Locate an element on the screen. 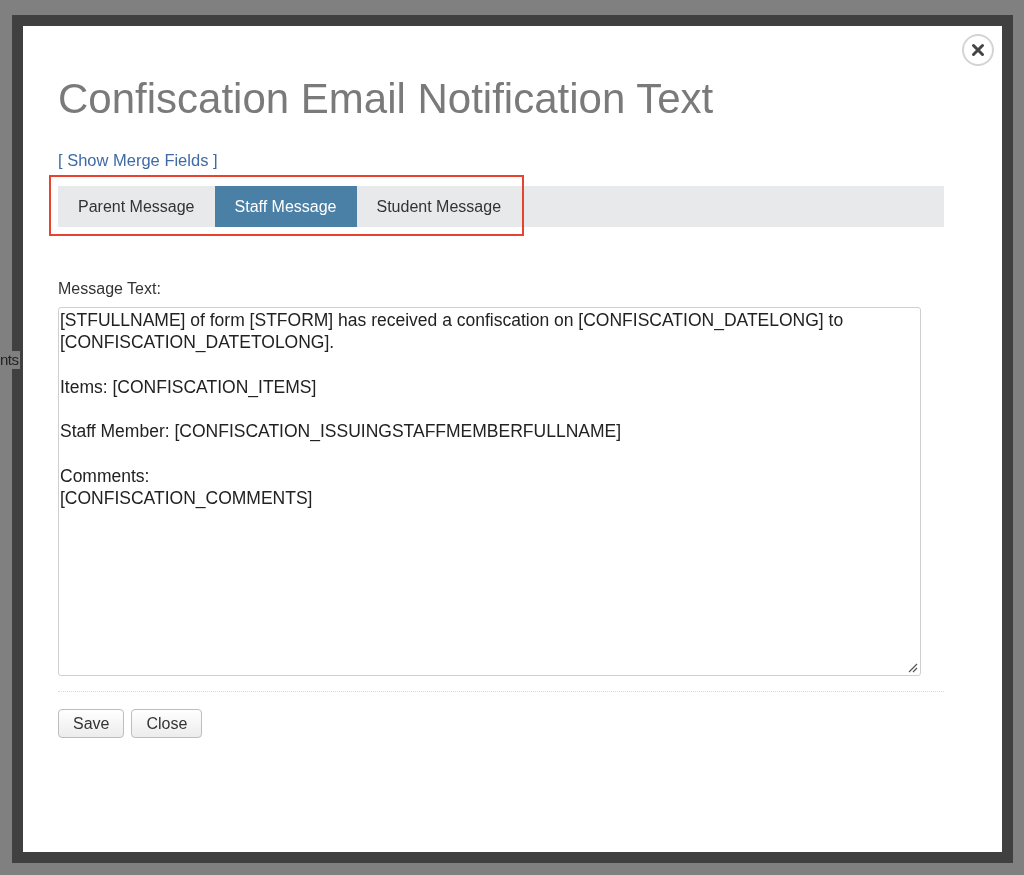  dialog-button: Close is located at coordinates (167, 723).